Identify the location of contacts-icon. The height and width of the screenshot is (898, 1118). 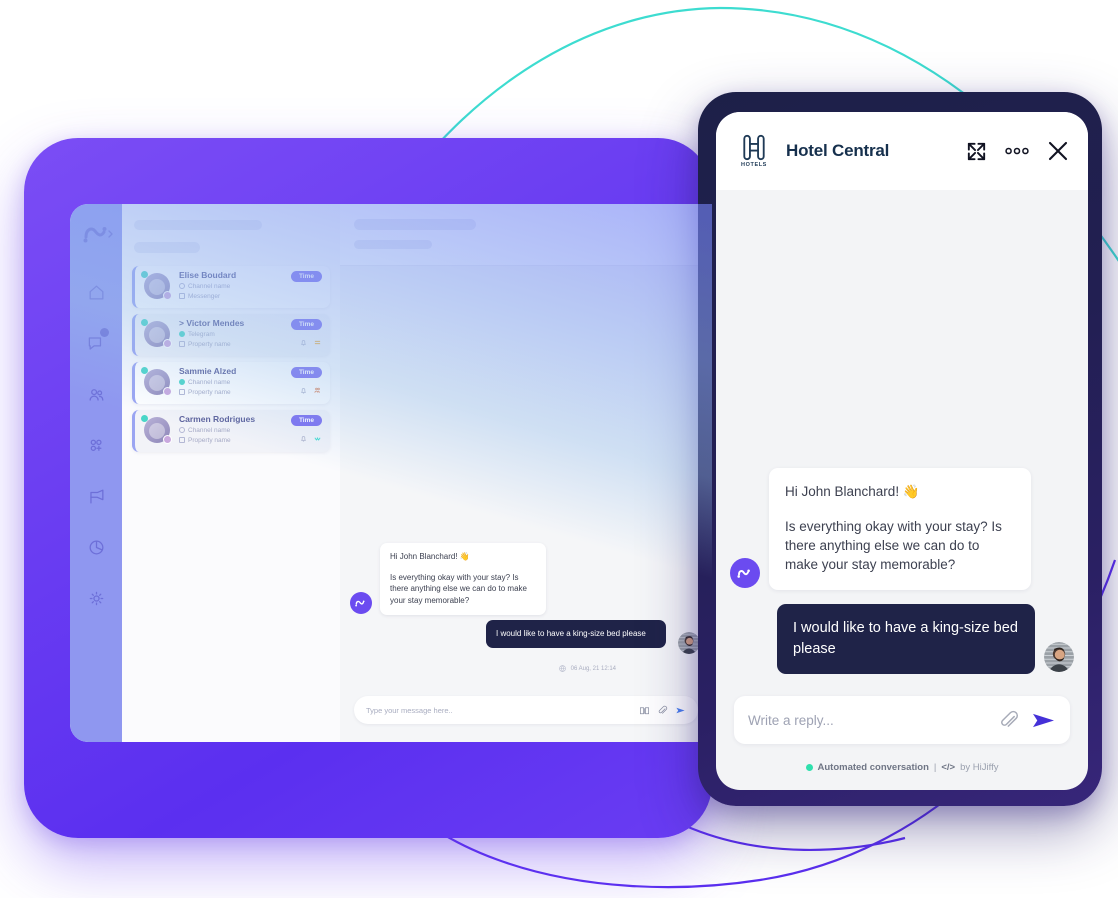
(96, 394).